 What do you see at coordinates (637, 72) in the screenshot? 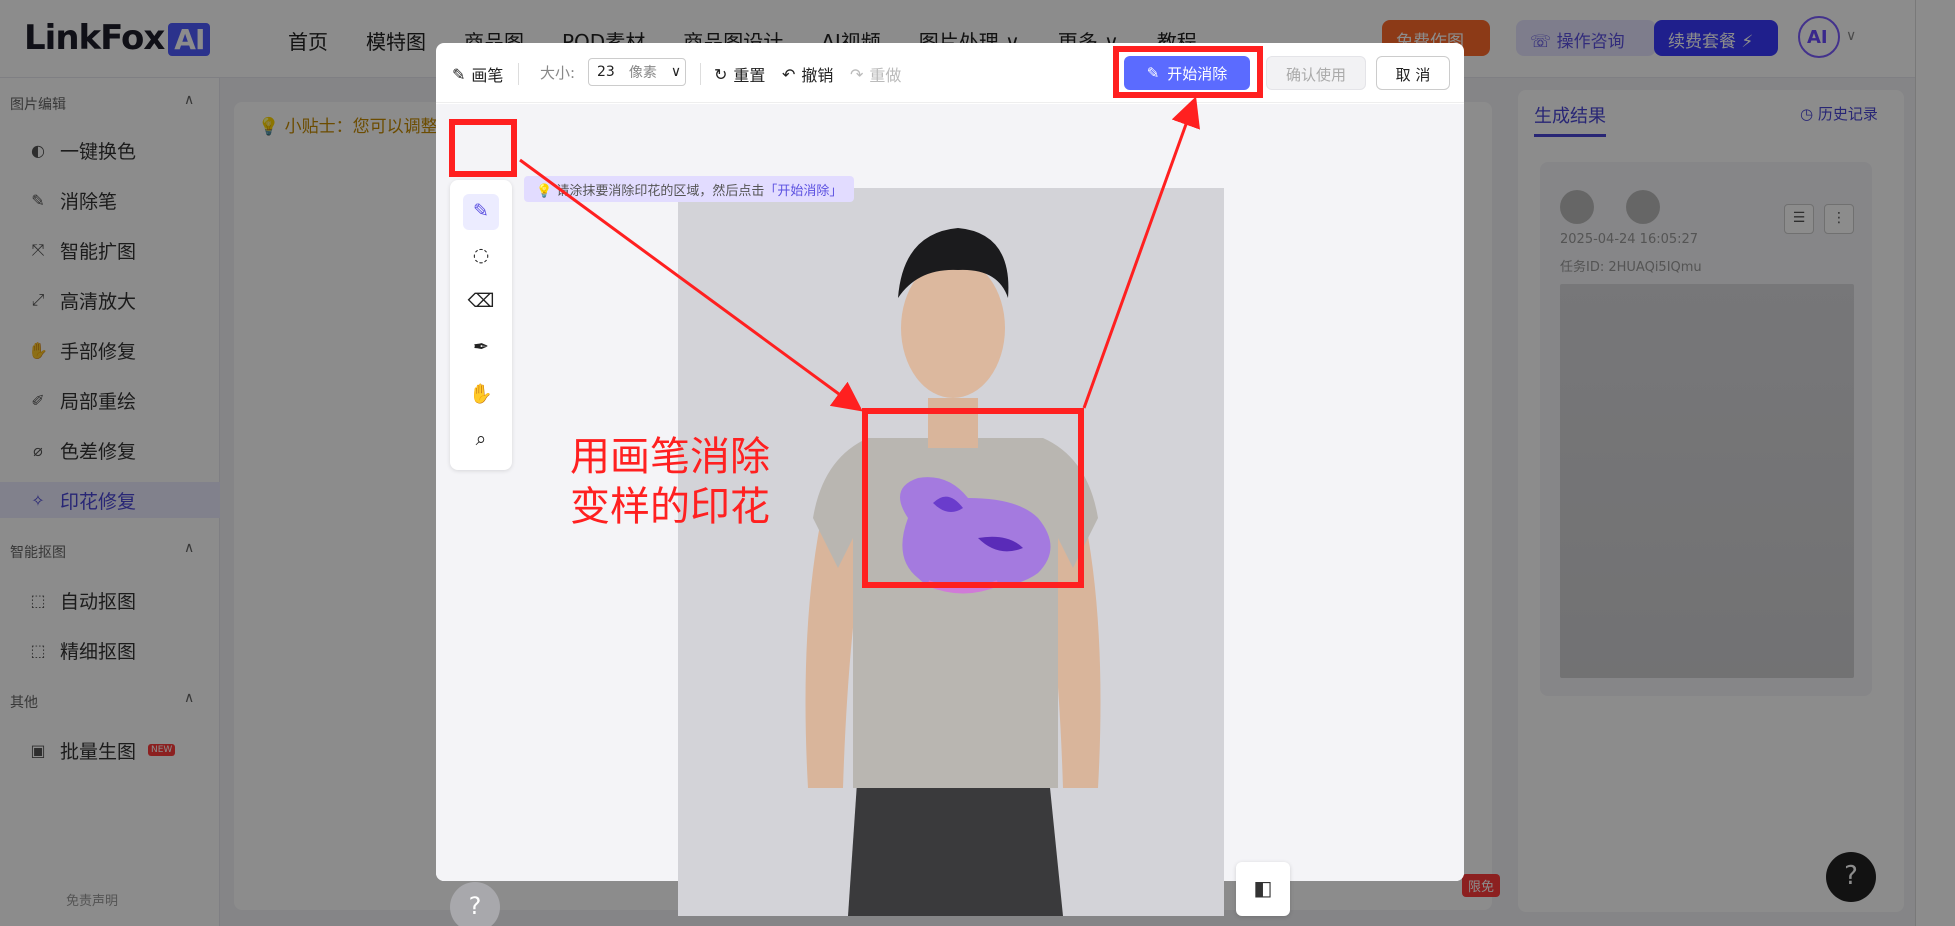
I see `size-select: 23 像素 ∨` at bounding box center [637, 72].